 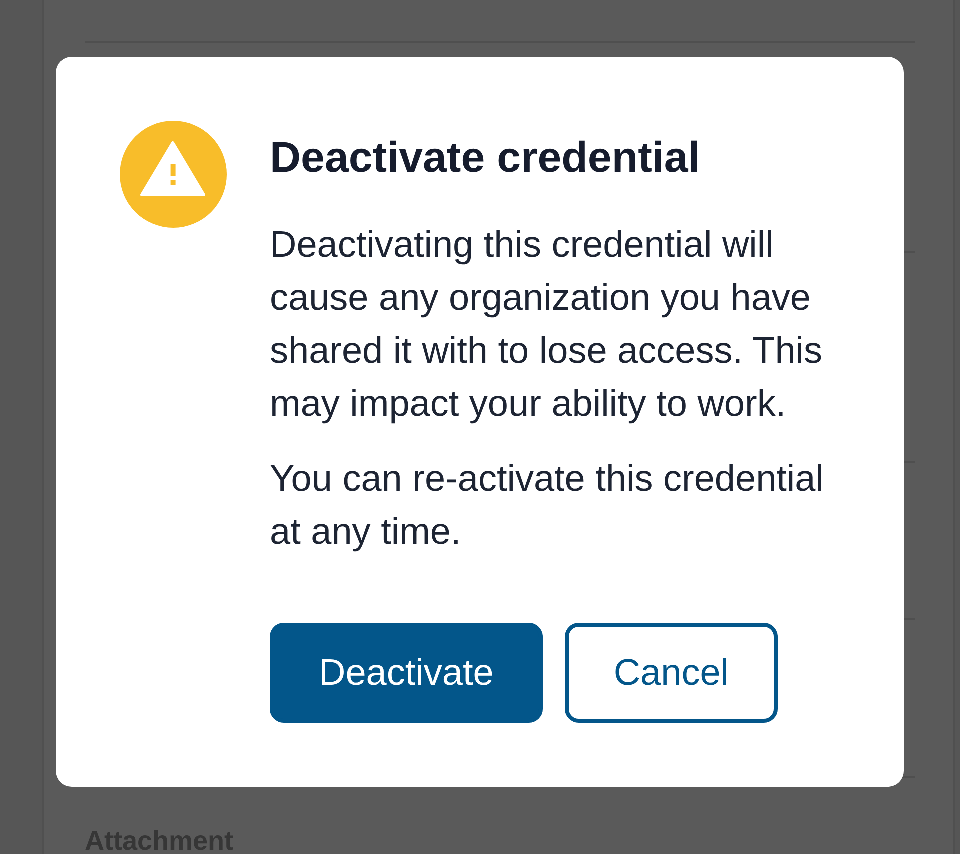 What do you see at coordinates (547, 505) in the screenshot?
I see `dialog-message: You can re-activate this credential at any time.` at bounding box center [547, 505].